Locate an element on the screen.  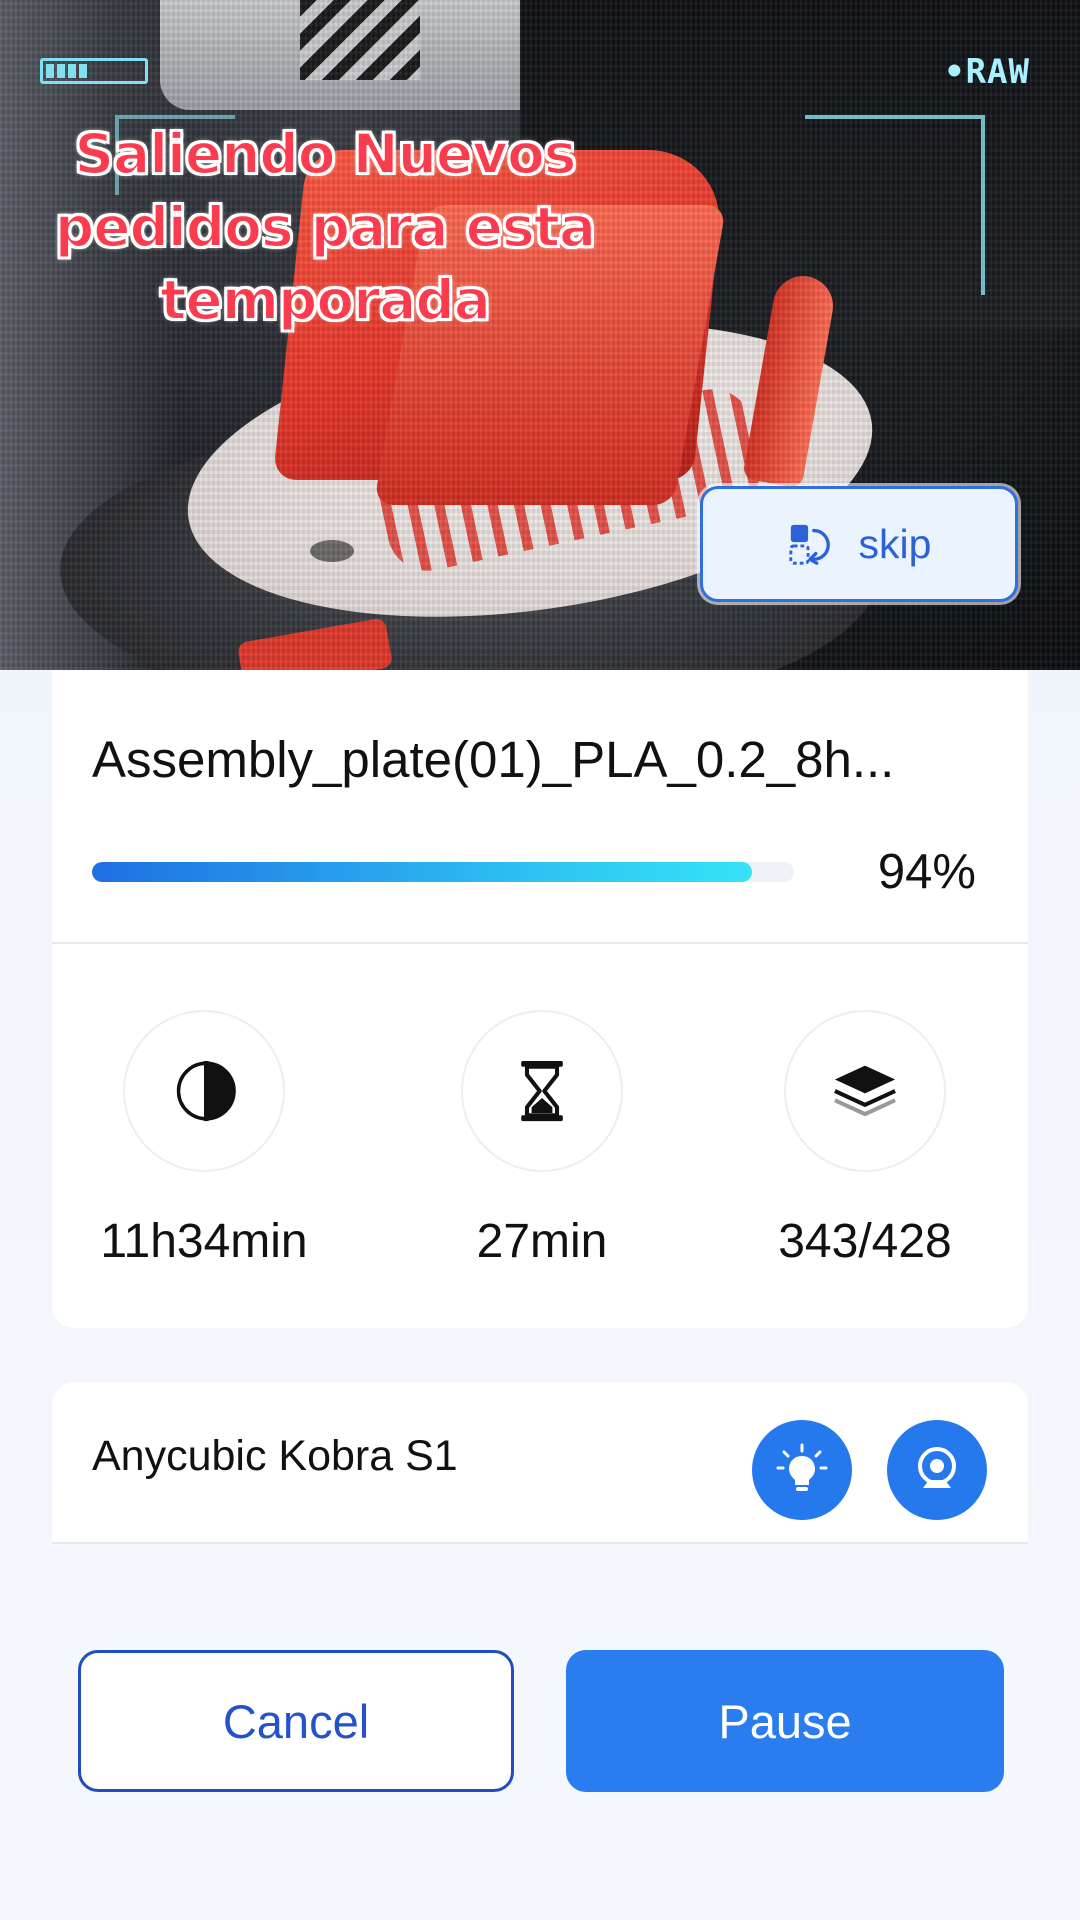
cancel-button: Cancel is located at coordinates (296, 1721).